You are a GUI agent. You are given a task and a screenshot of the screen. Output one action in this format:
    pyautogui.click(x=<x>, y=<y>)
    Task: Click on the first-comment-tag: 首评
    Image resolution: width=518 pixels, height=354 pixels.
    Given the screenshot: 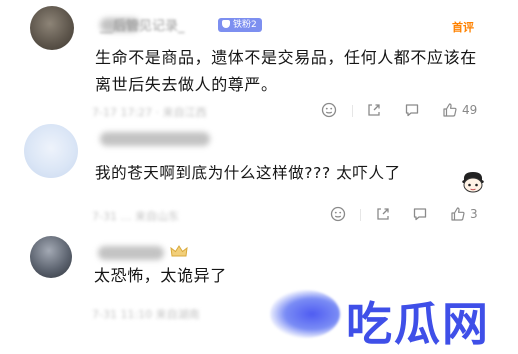 What is the action you would take?
    pyautogui.click(x=463, y=27)
    